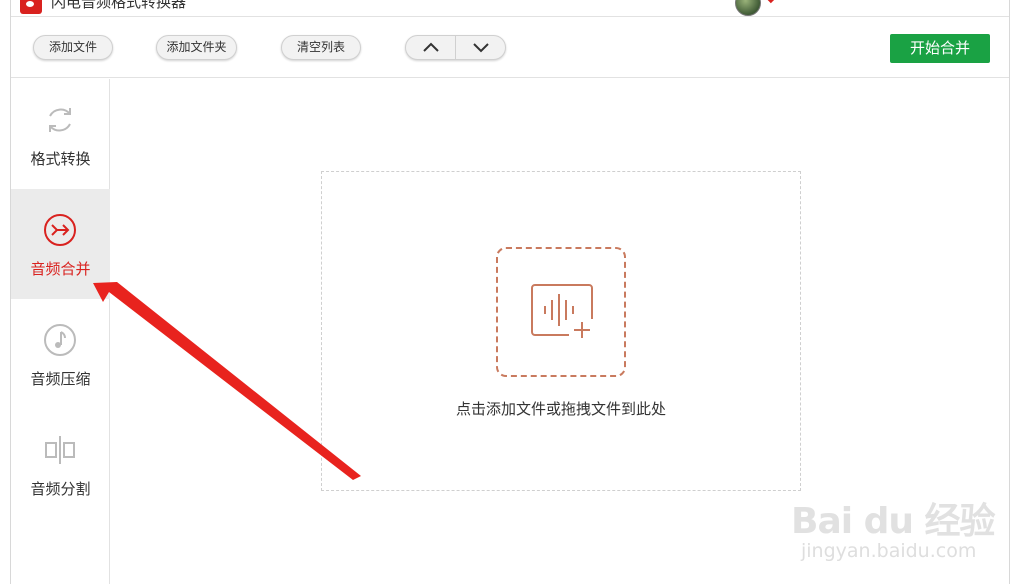  I want to click on watermark-url: jingyan.baidu.com, so click(889, 551).